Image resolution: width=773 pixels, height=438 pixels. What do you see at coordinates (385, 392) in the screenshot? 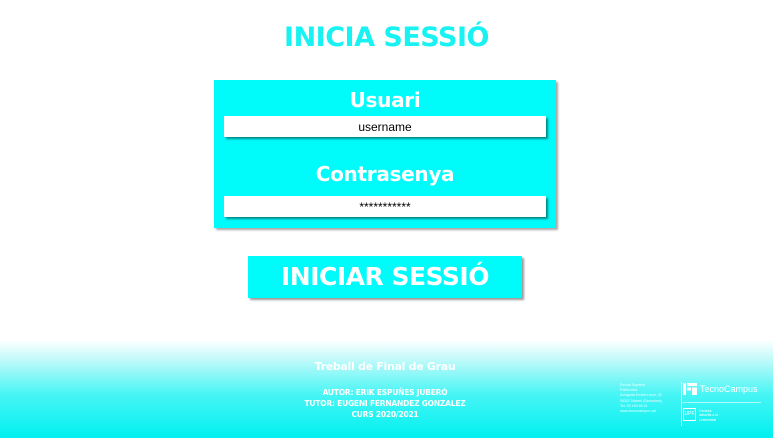
I see `author-line: AUTOR: ERIK ESPUÑES JUBERÓ` at bounding box center [385, 392].